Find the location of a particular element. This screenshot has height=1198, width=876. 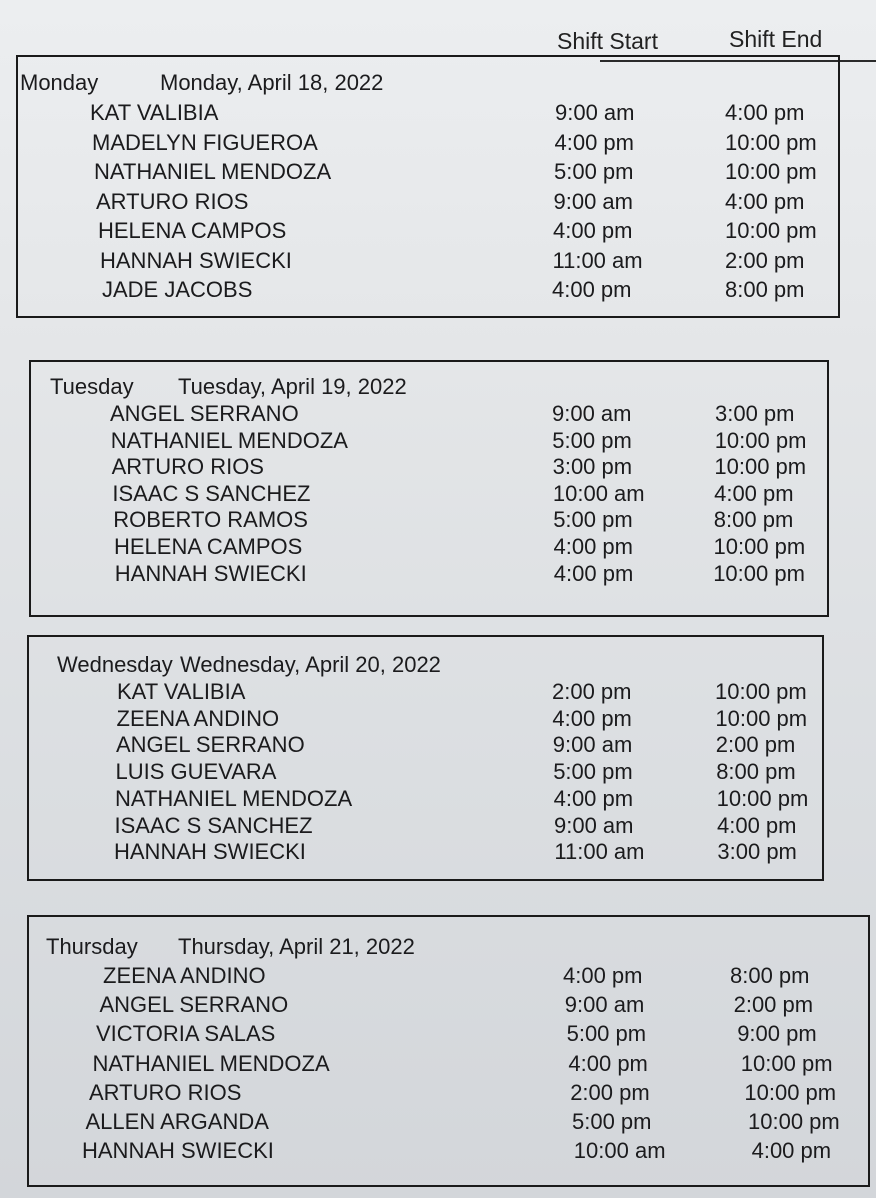

shift-row: HANNAH SWIECKI 10:00 am 4:00 pm is located at coordinates (438, 1151).